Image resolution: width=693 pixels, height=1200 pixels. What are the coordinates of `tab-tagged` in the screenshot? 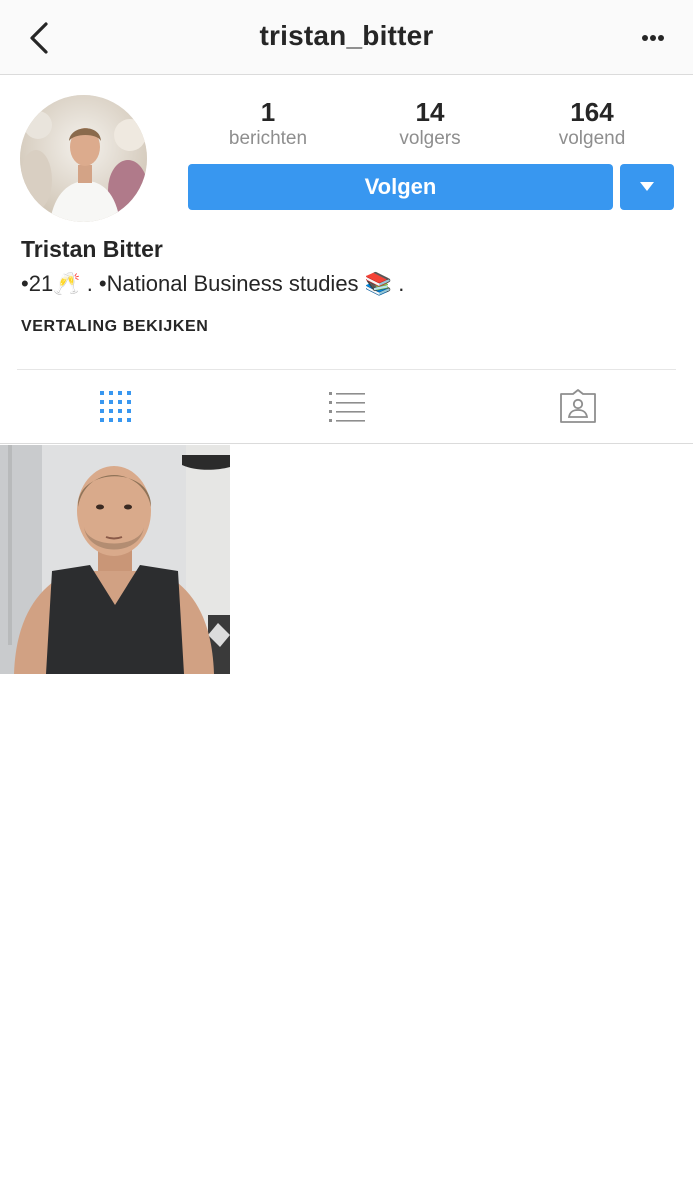 It's located at (578, 406).